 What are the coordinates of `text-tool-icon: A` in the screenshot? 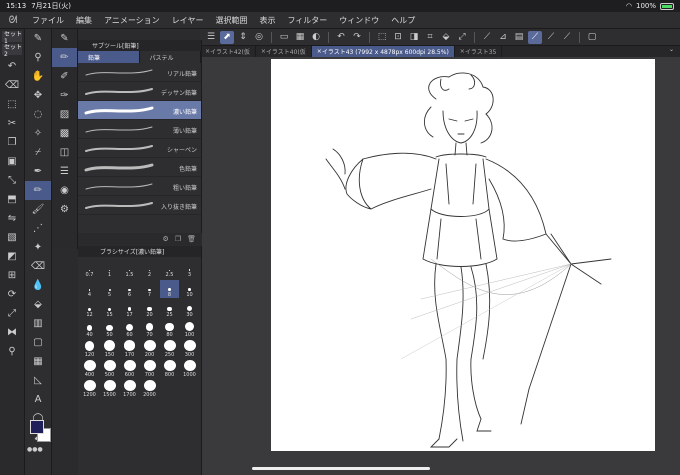 It's located at (38, 399).